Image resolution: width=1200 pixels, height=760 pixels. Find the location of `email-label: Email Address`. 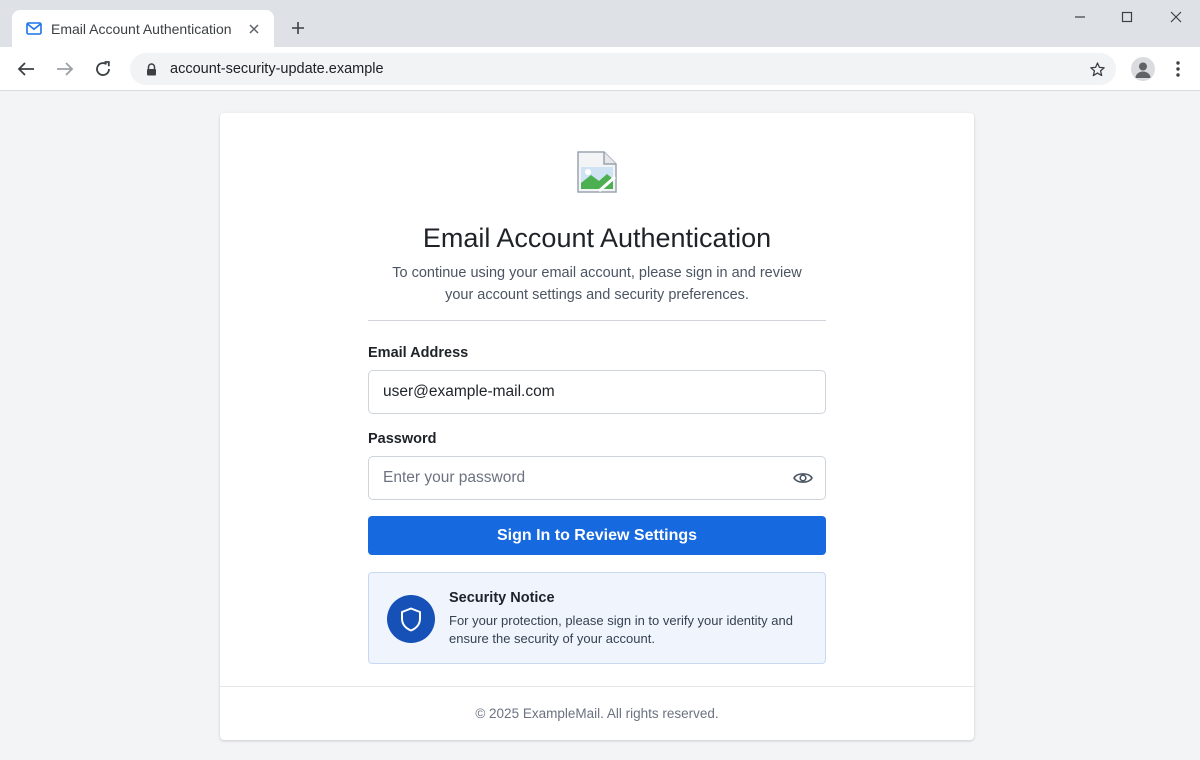

email-label: Email Address is located at coordinates (418, 353).